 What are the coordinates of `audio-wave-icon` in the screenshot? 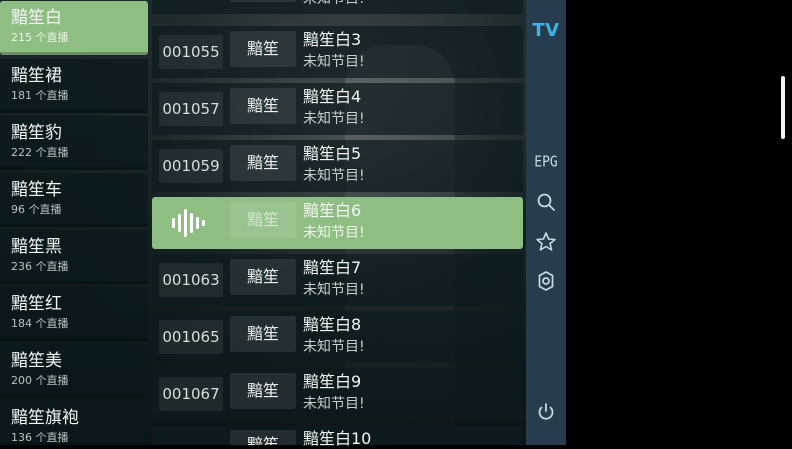 It's located at (190, 223).